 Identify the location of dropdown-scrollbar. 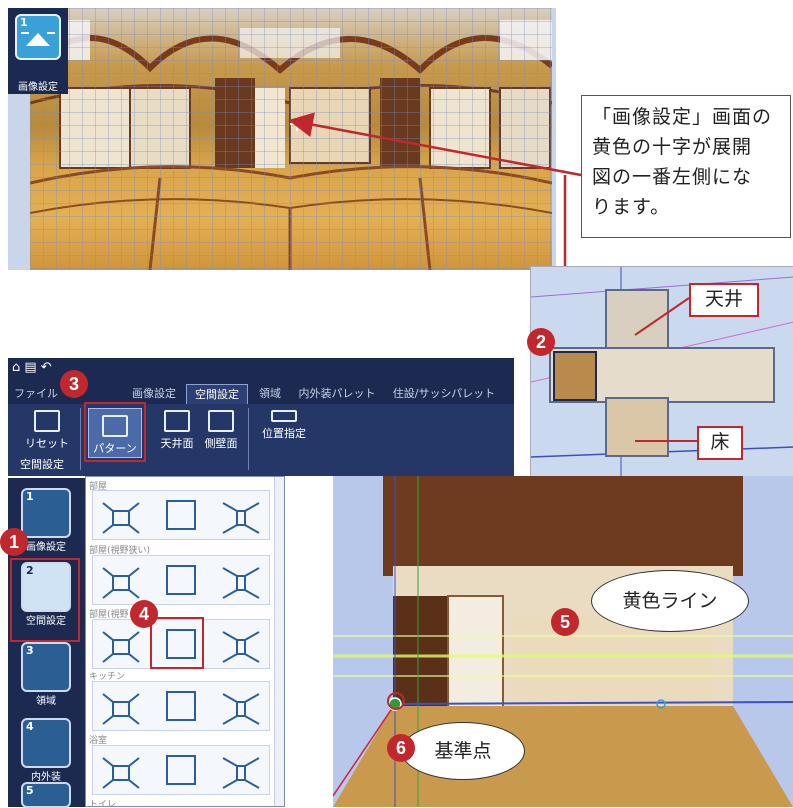
(279, 641).